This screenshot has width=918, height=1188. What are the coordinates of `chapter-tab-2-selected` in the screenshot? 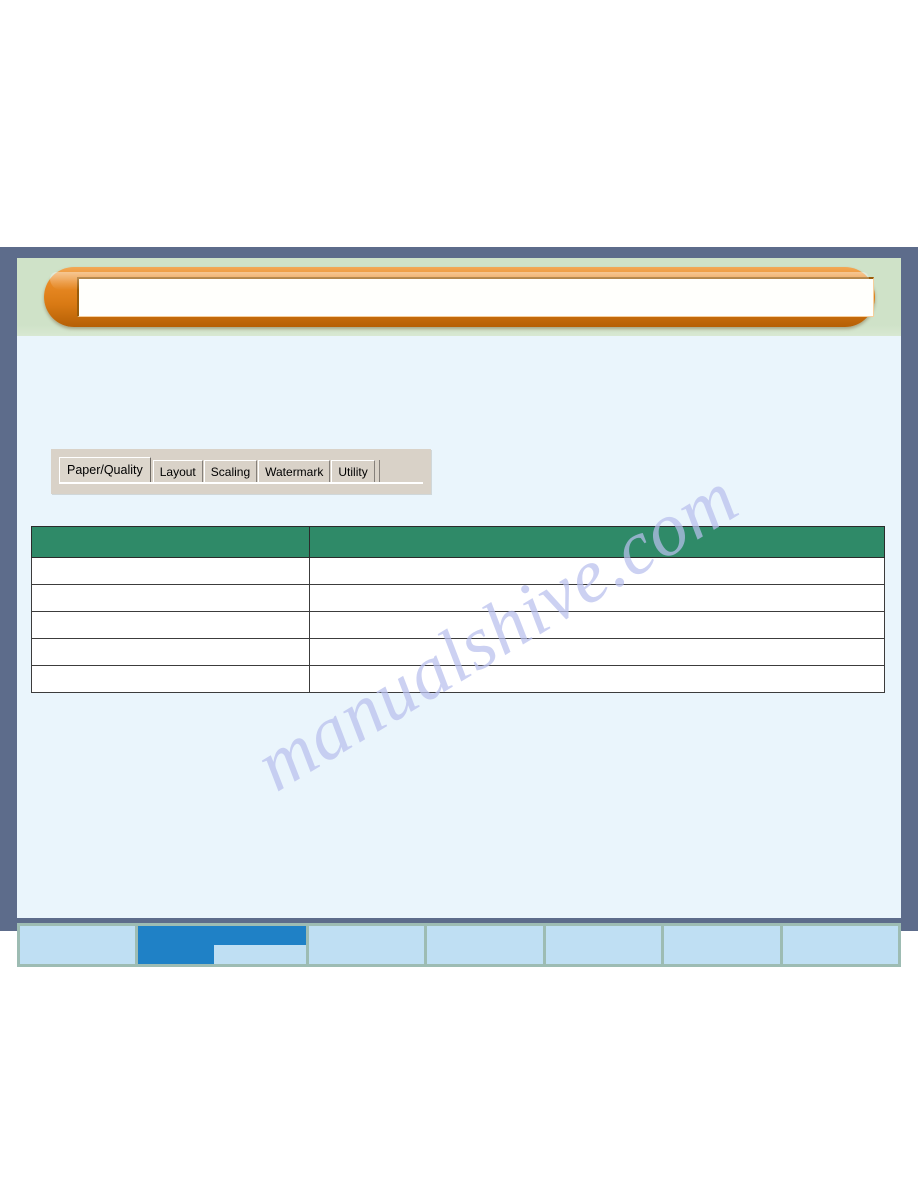 It's located at (222, 945).